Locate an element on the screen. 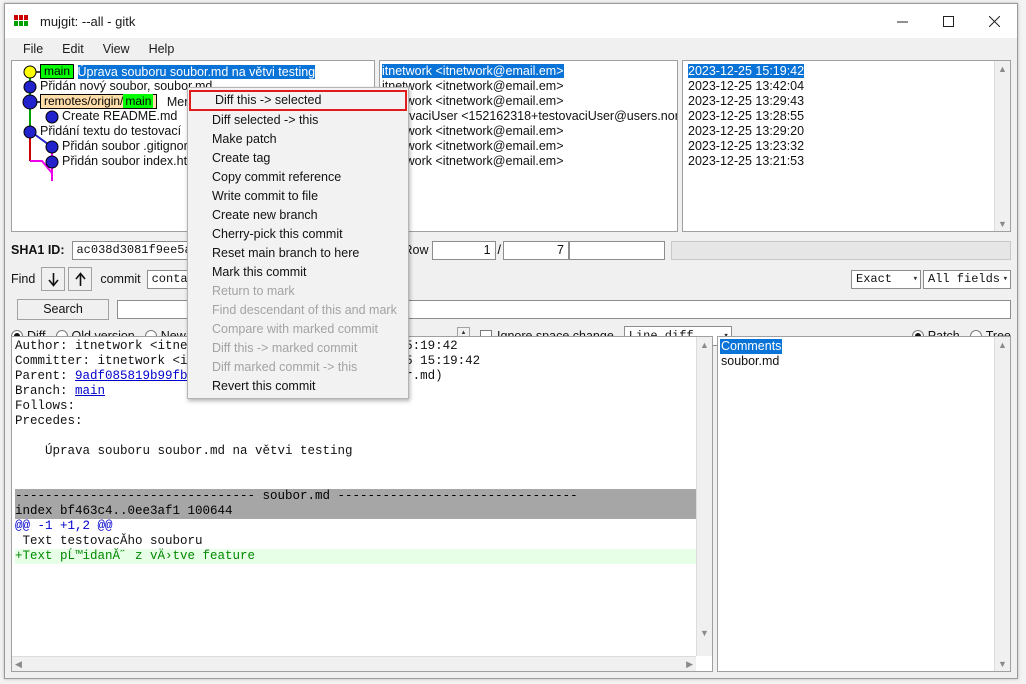 The width and height of the screenshot is (1026, 684). menu-make-patch: Make patch is located at coordinates (298, 139).